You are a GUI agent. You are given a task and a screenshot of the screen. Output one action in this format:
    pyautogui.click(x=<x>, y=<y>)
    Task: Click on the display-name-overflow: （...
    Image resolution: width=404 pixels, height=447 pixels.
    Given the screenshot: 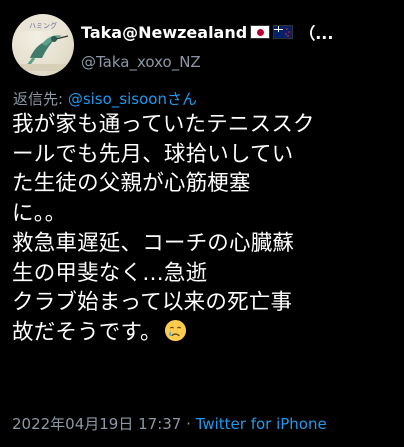 What is the action you would take?
    pyautogui.click(x=316, y=33)
    